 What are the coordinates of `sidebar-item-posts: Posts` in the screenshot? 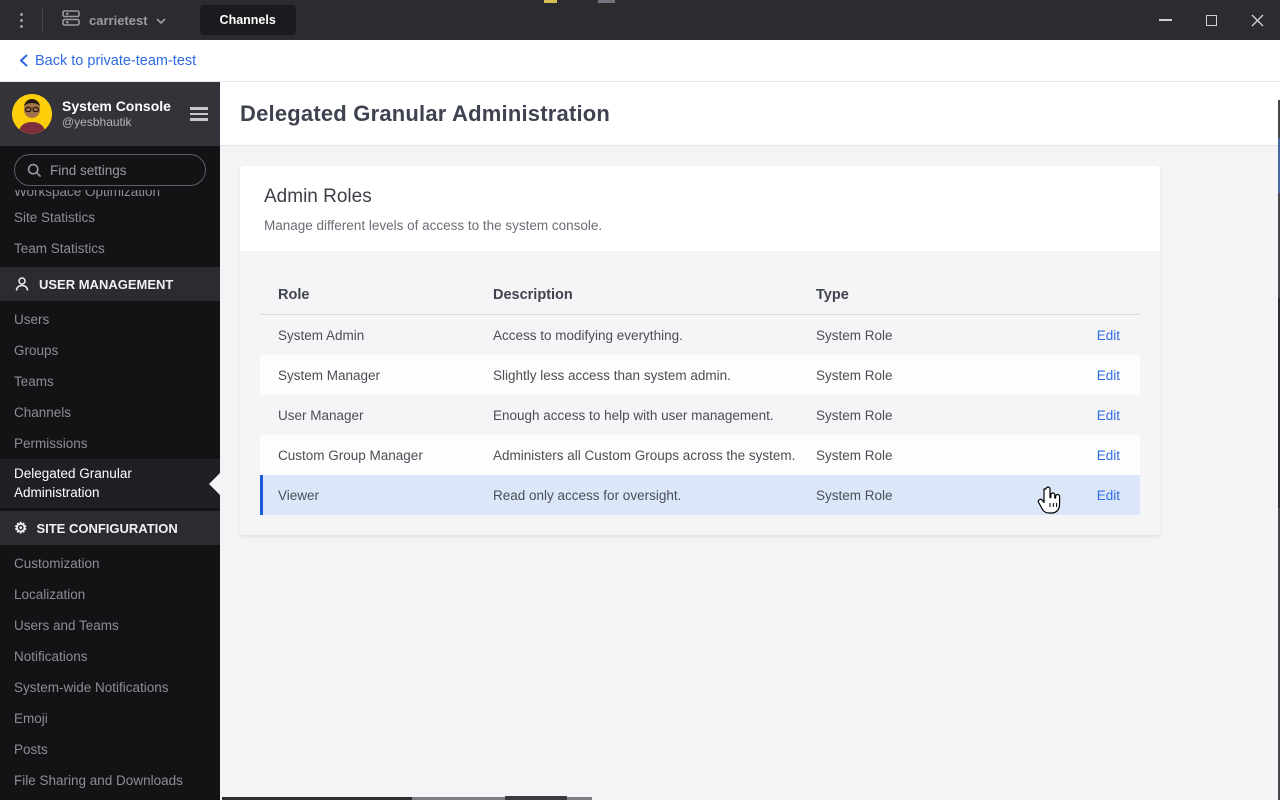 It's located at (110, 749).